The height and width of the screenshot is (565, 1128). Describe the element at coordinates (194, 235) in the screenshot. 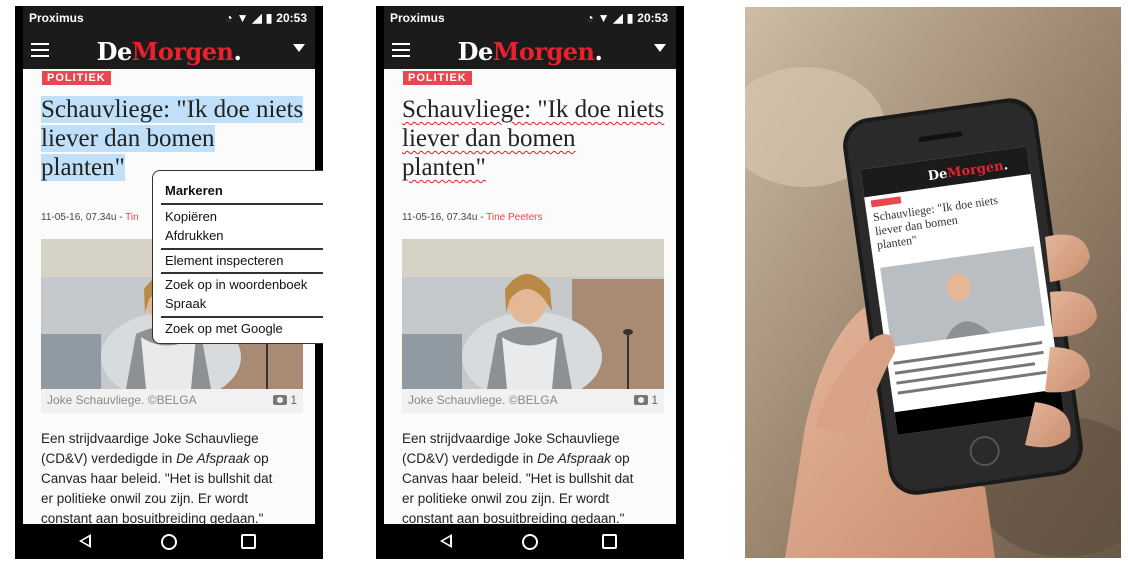

I see `menu-item-afdrukken: Afdrukken` at that location.